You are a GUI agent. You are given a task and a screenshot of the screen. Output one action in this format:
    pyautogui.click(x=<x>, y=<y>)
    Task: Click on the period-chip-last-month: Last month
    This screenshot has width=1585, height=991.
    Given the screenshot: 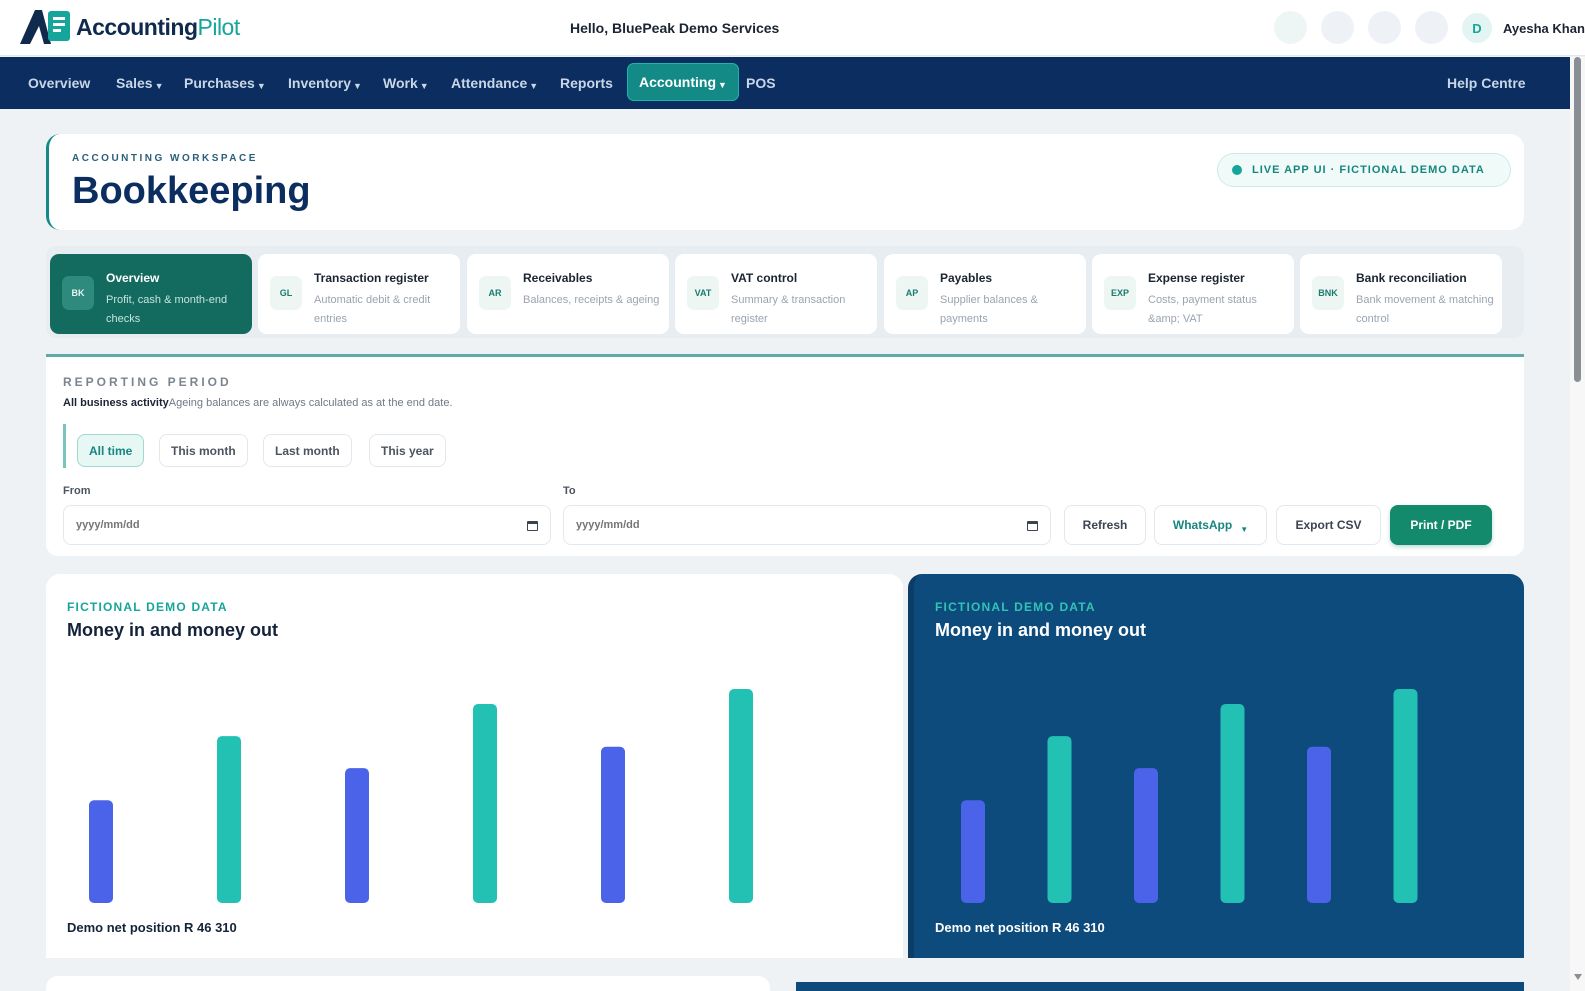 What is the action you would take?
    pyautogui.click(x=307, y=450)
    